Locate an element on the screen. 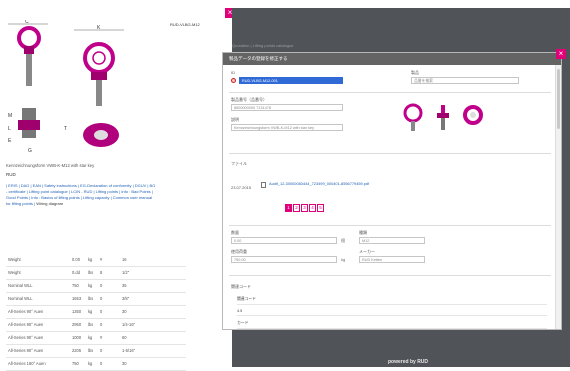  product-thumbnails is located at coordinates (443, 117).